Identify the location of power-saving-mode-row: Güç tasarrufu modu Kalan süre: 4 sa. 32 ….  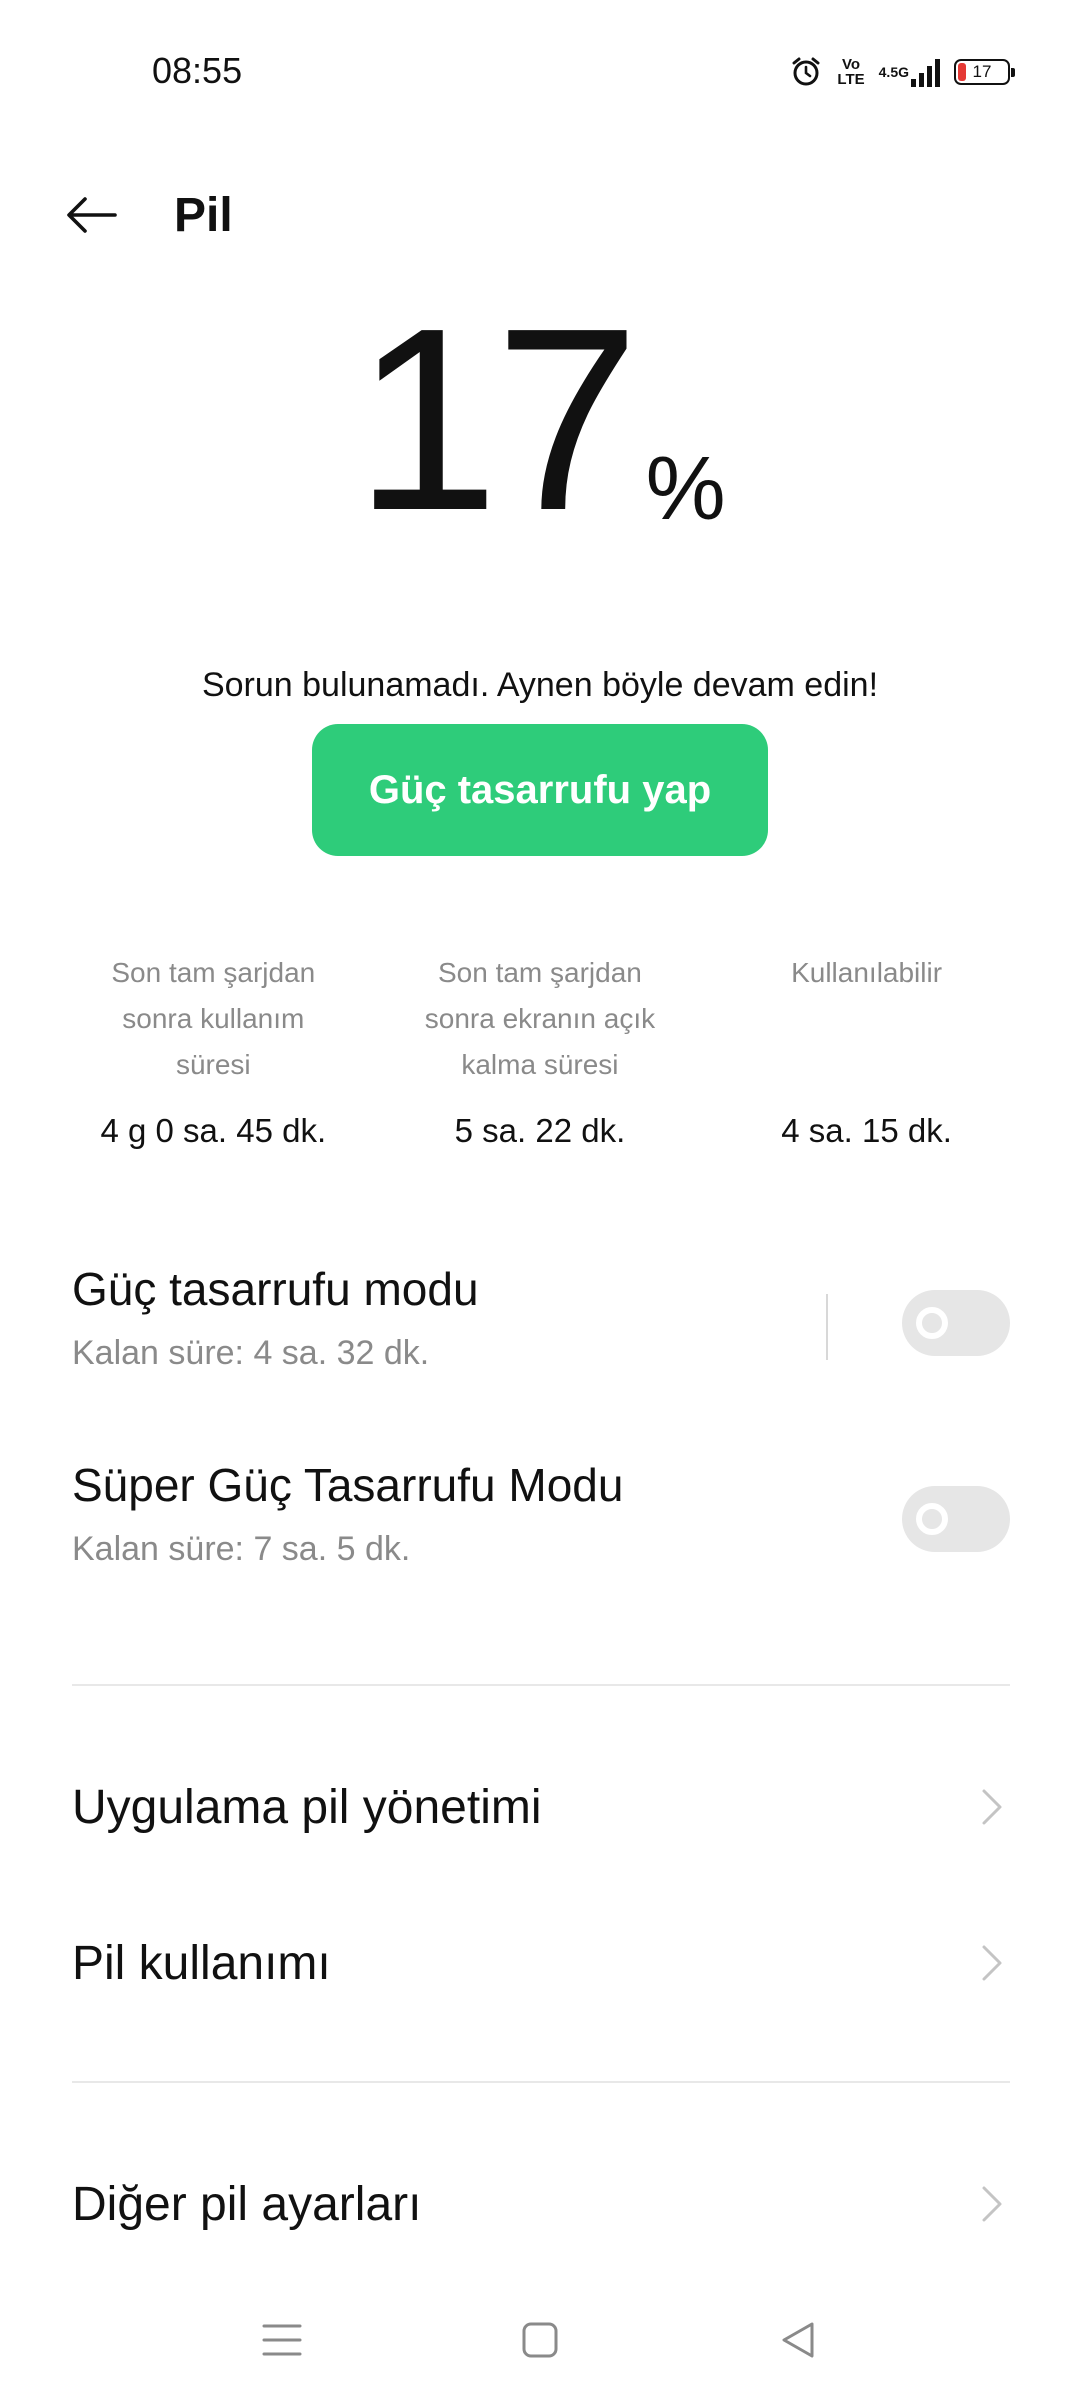
(541, 1332).